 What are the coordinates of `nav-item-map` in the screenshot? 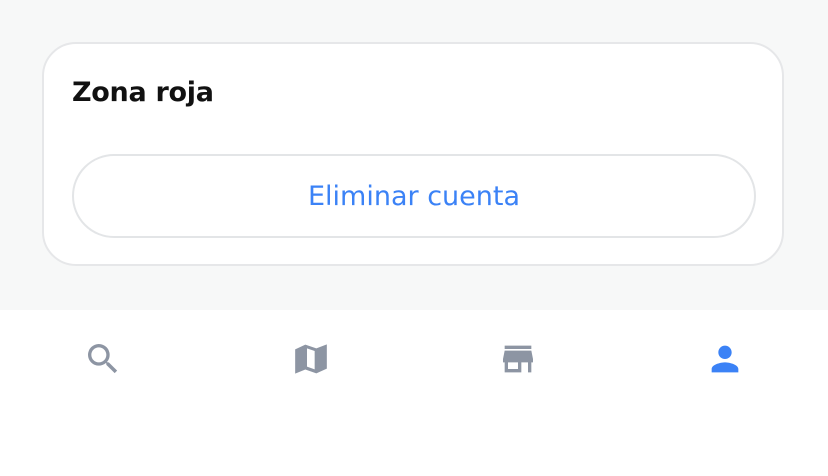 It's located at (311, 359).